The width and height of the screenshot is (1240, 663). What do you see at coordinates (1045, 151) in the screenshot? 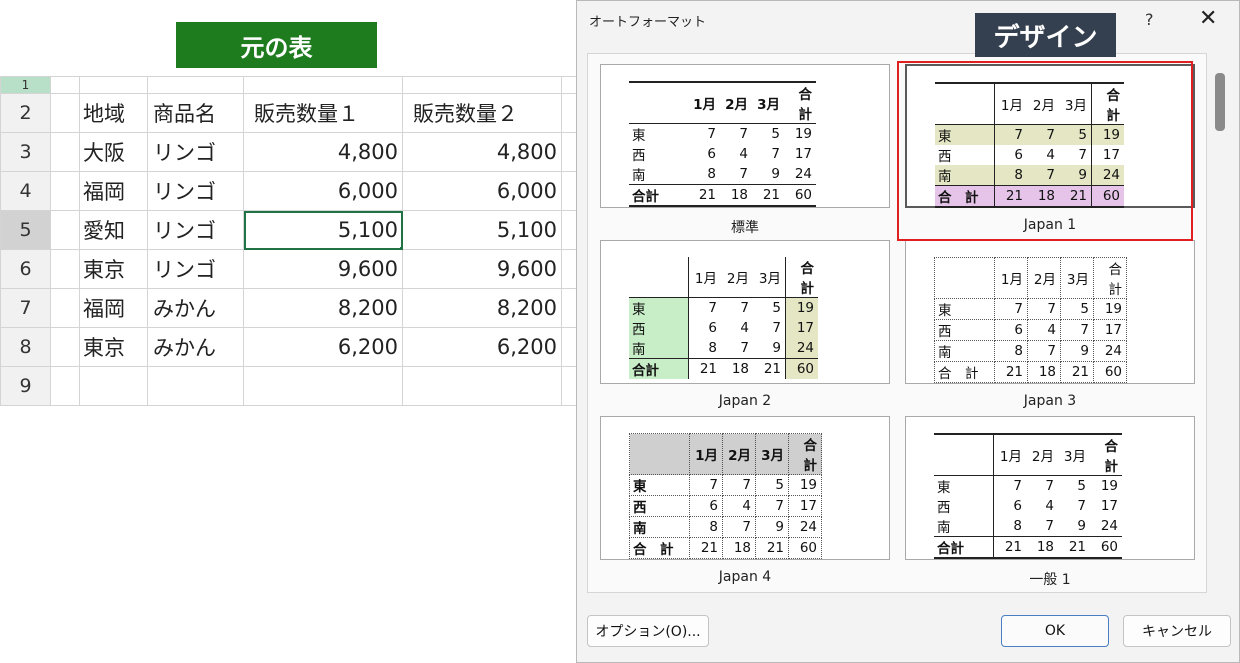
I see `selection-highlight` at bounding box center [1045, 151].